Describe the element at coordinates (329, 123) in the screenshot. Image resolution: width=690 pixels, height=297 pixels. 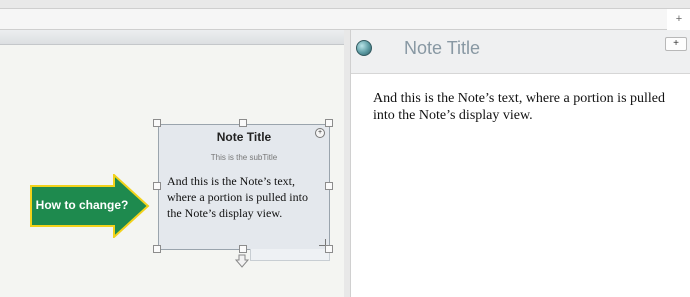
I see `selection-handle-top-right` at that location.